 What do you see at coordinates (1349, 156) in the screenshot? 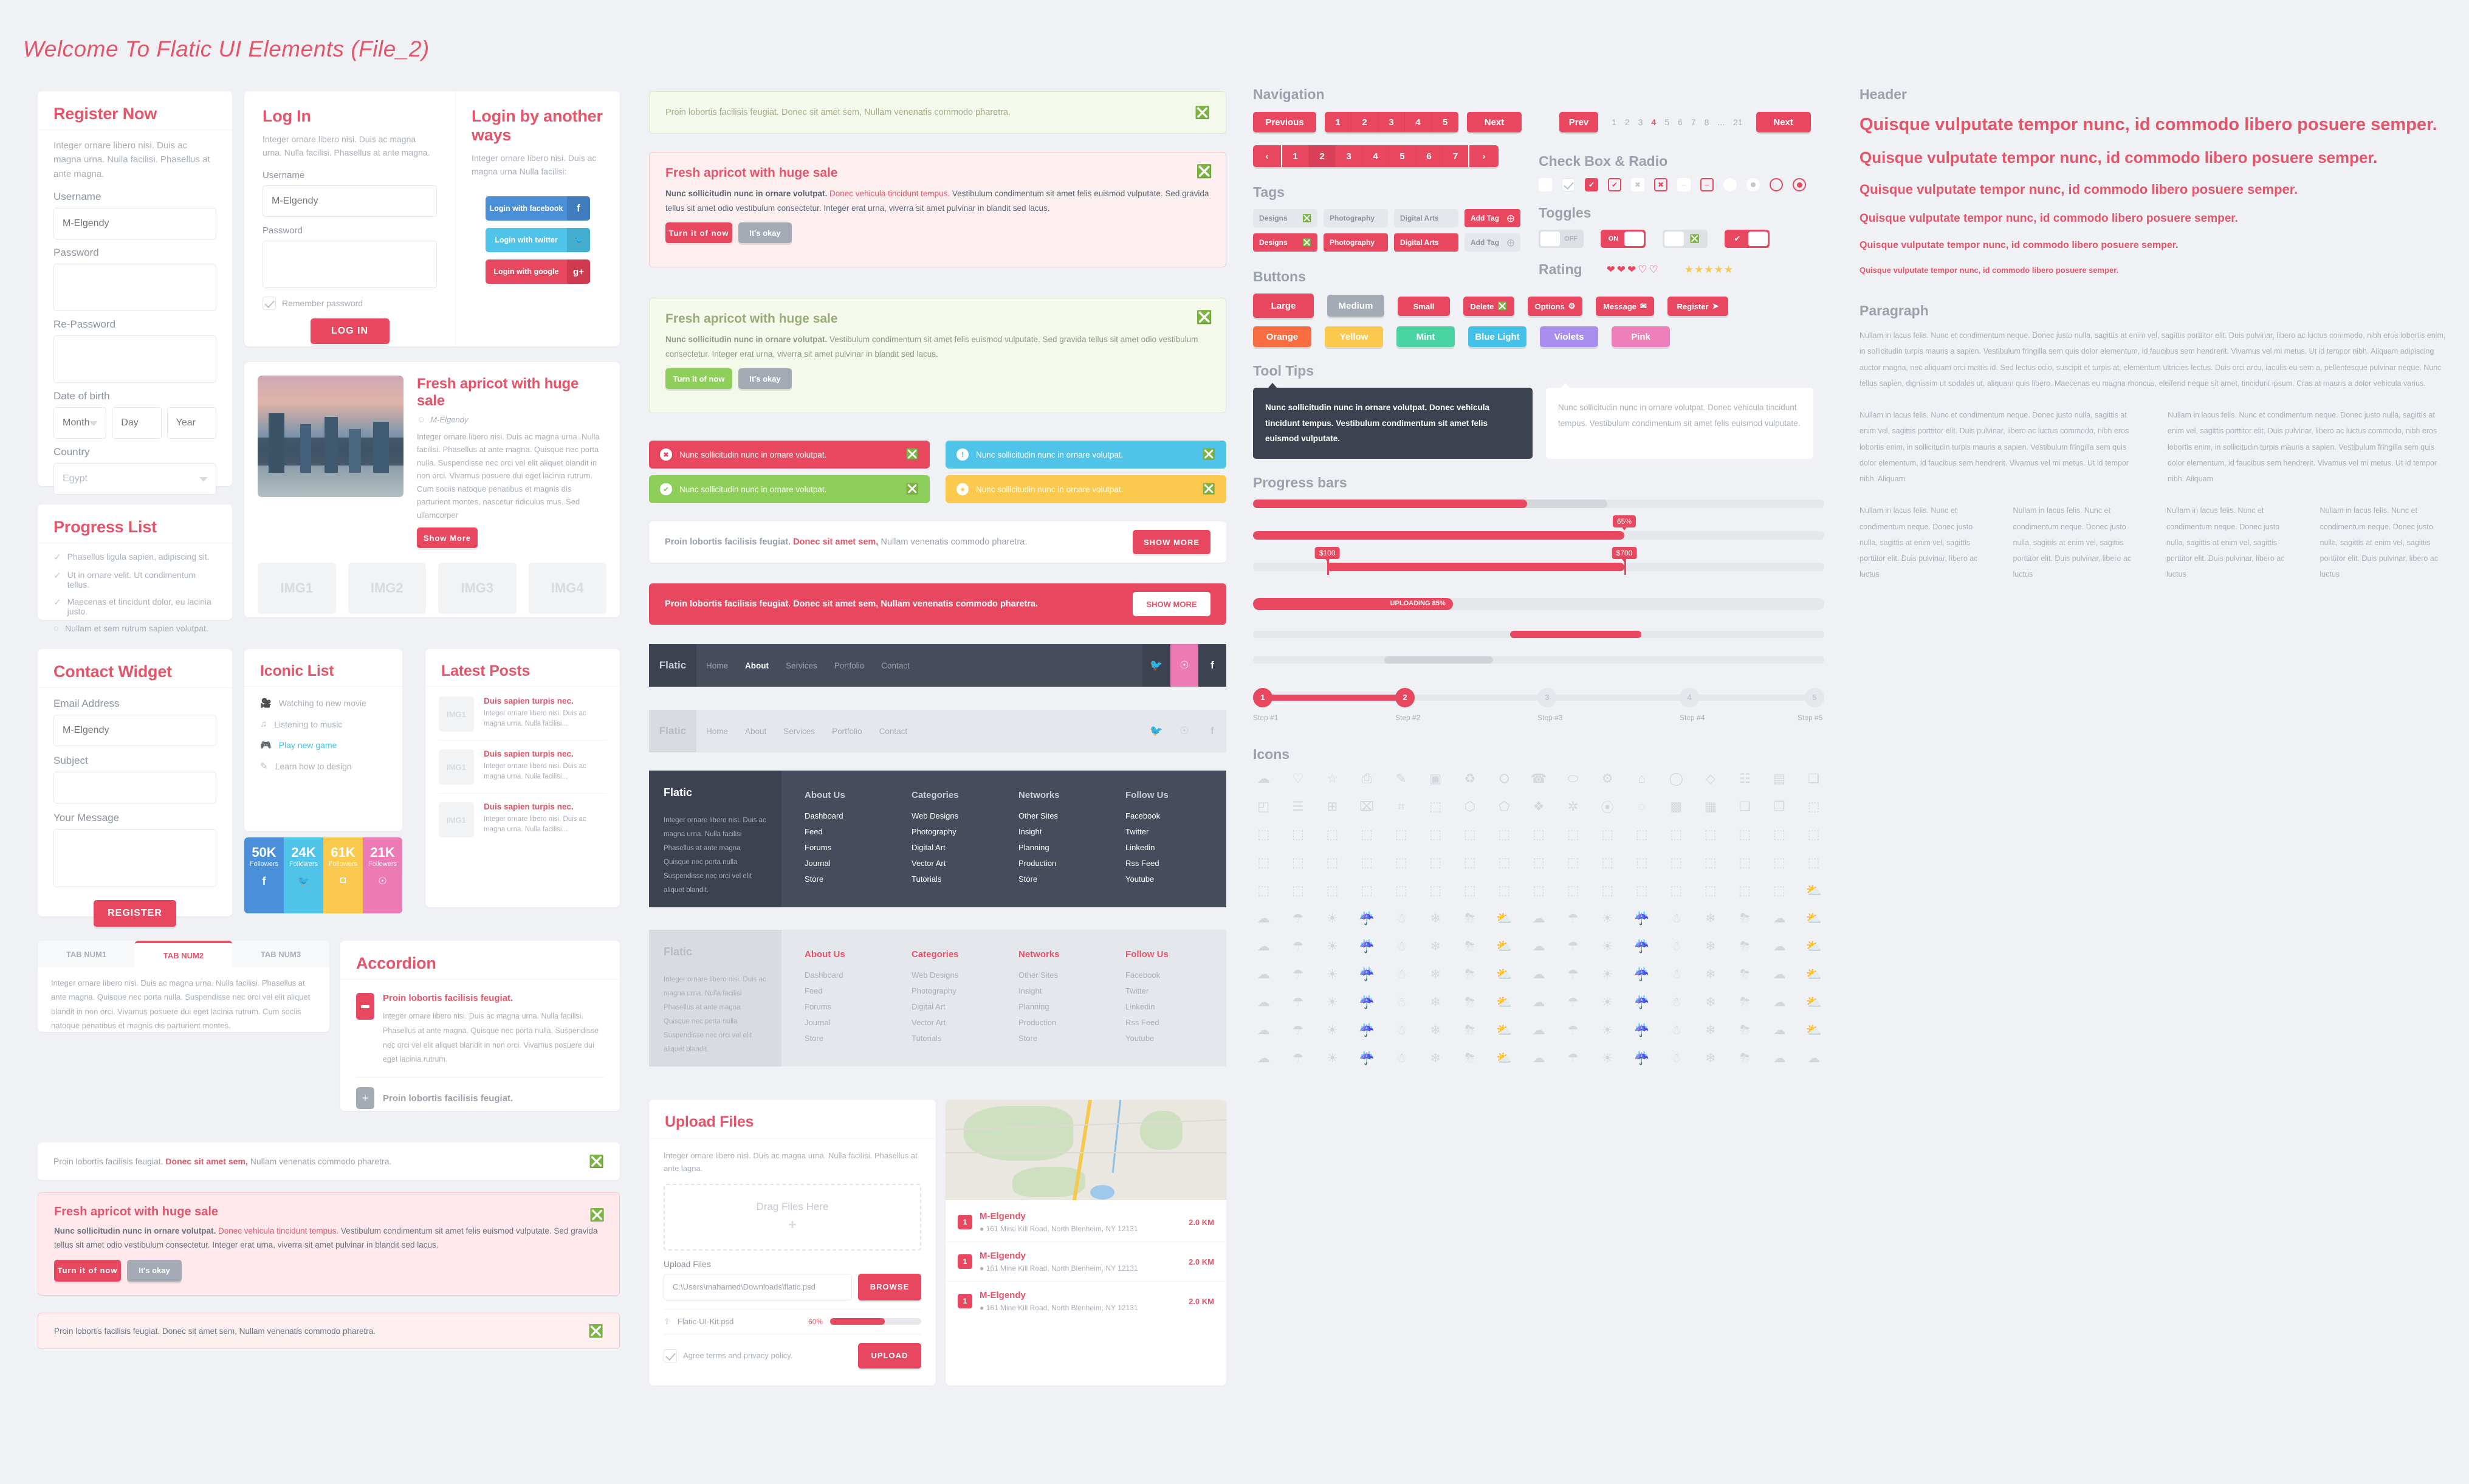
I see `pager2-page-3: 3` at bounding box center [1349, 156].